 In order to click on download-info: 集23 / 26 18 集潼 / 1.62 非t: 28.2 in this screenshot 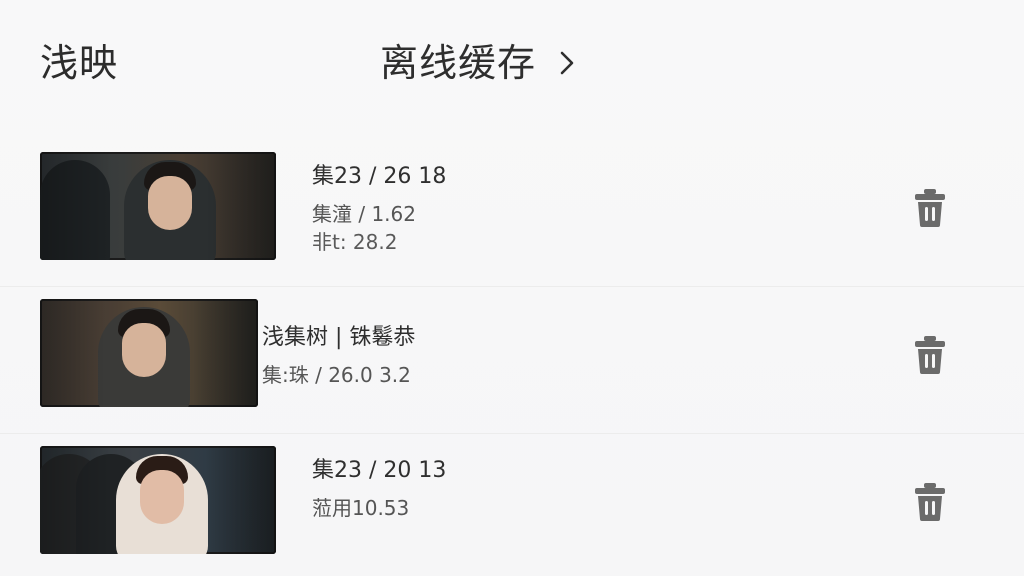, I will do `click(379, 208)`.